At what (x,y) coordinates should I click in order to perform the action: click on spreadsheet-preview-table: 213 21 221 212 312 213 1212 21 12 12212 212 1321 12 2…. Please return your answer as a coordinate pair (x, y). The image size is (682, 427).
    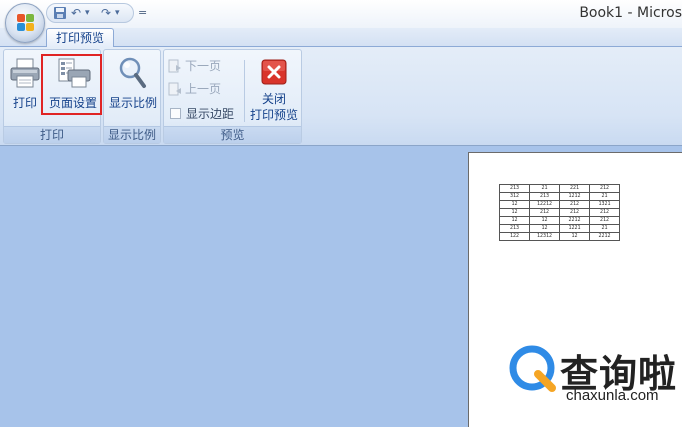
    Looking at the image, I should click on (559, 212).